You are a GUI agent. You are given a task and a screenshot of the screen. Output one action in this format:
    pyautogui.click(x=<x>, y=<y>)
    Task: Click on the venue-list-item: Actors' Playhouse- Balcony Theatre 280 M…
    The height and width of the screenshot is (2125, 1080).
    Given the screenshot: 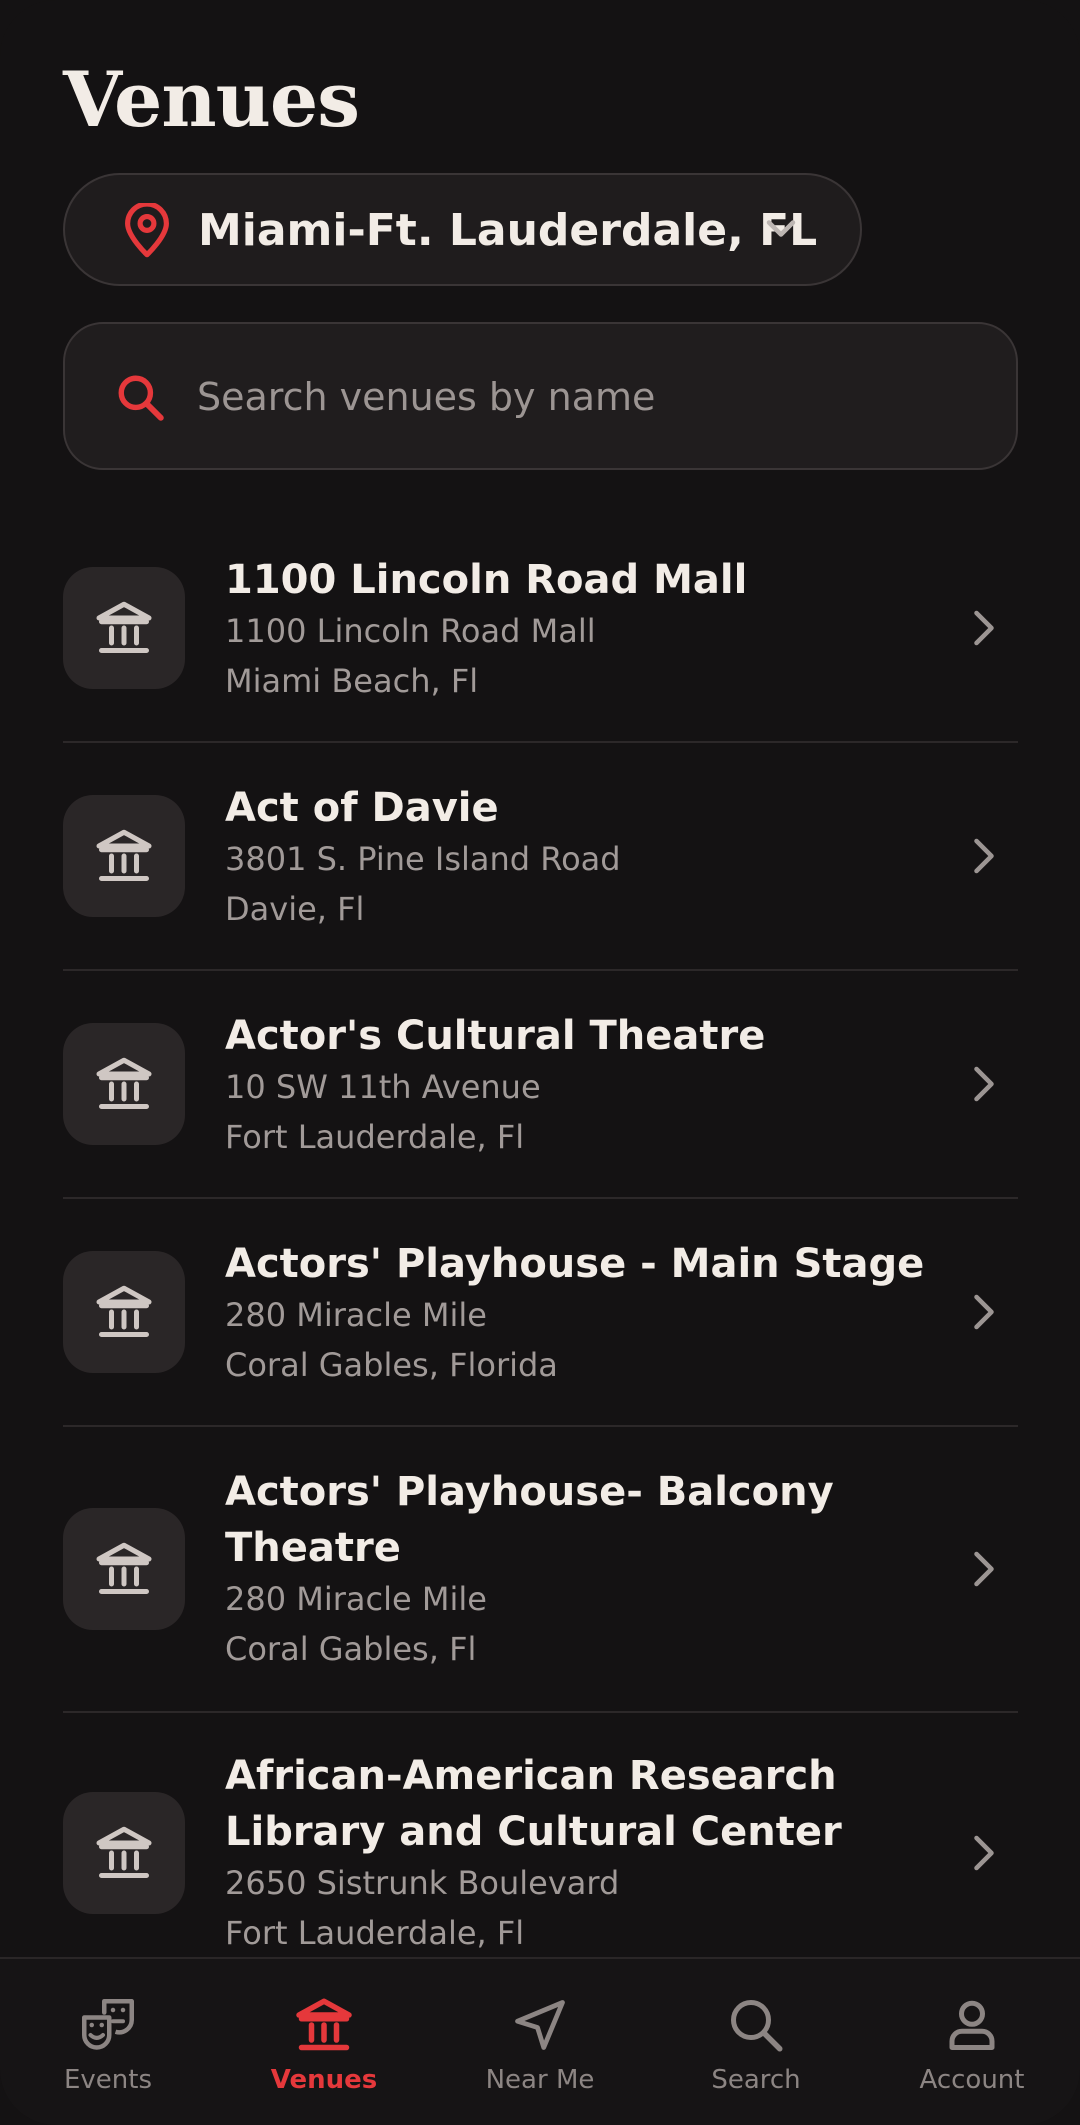 What is the action you would take?
    pyautogui.click(x=540, y=1589)
    